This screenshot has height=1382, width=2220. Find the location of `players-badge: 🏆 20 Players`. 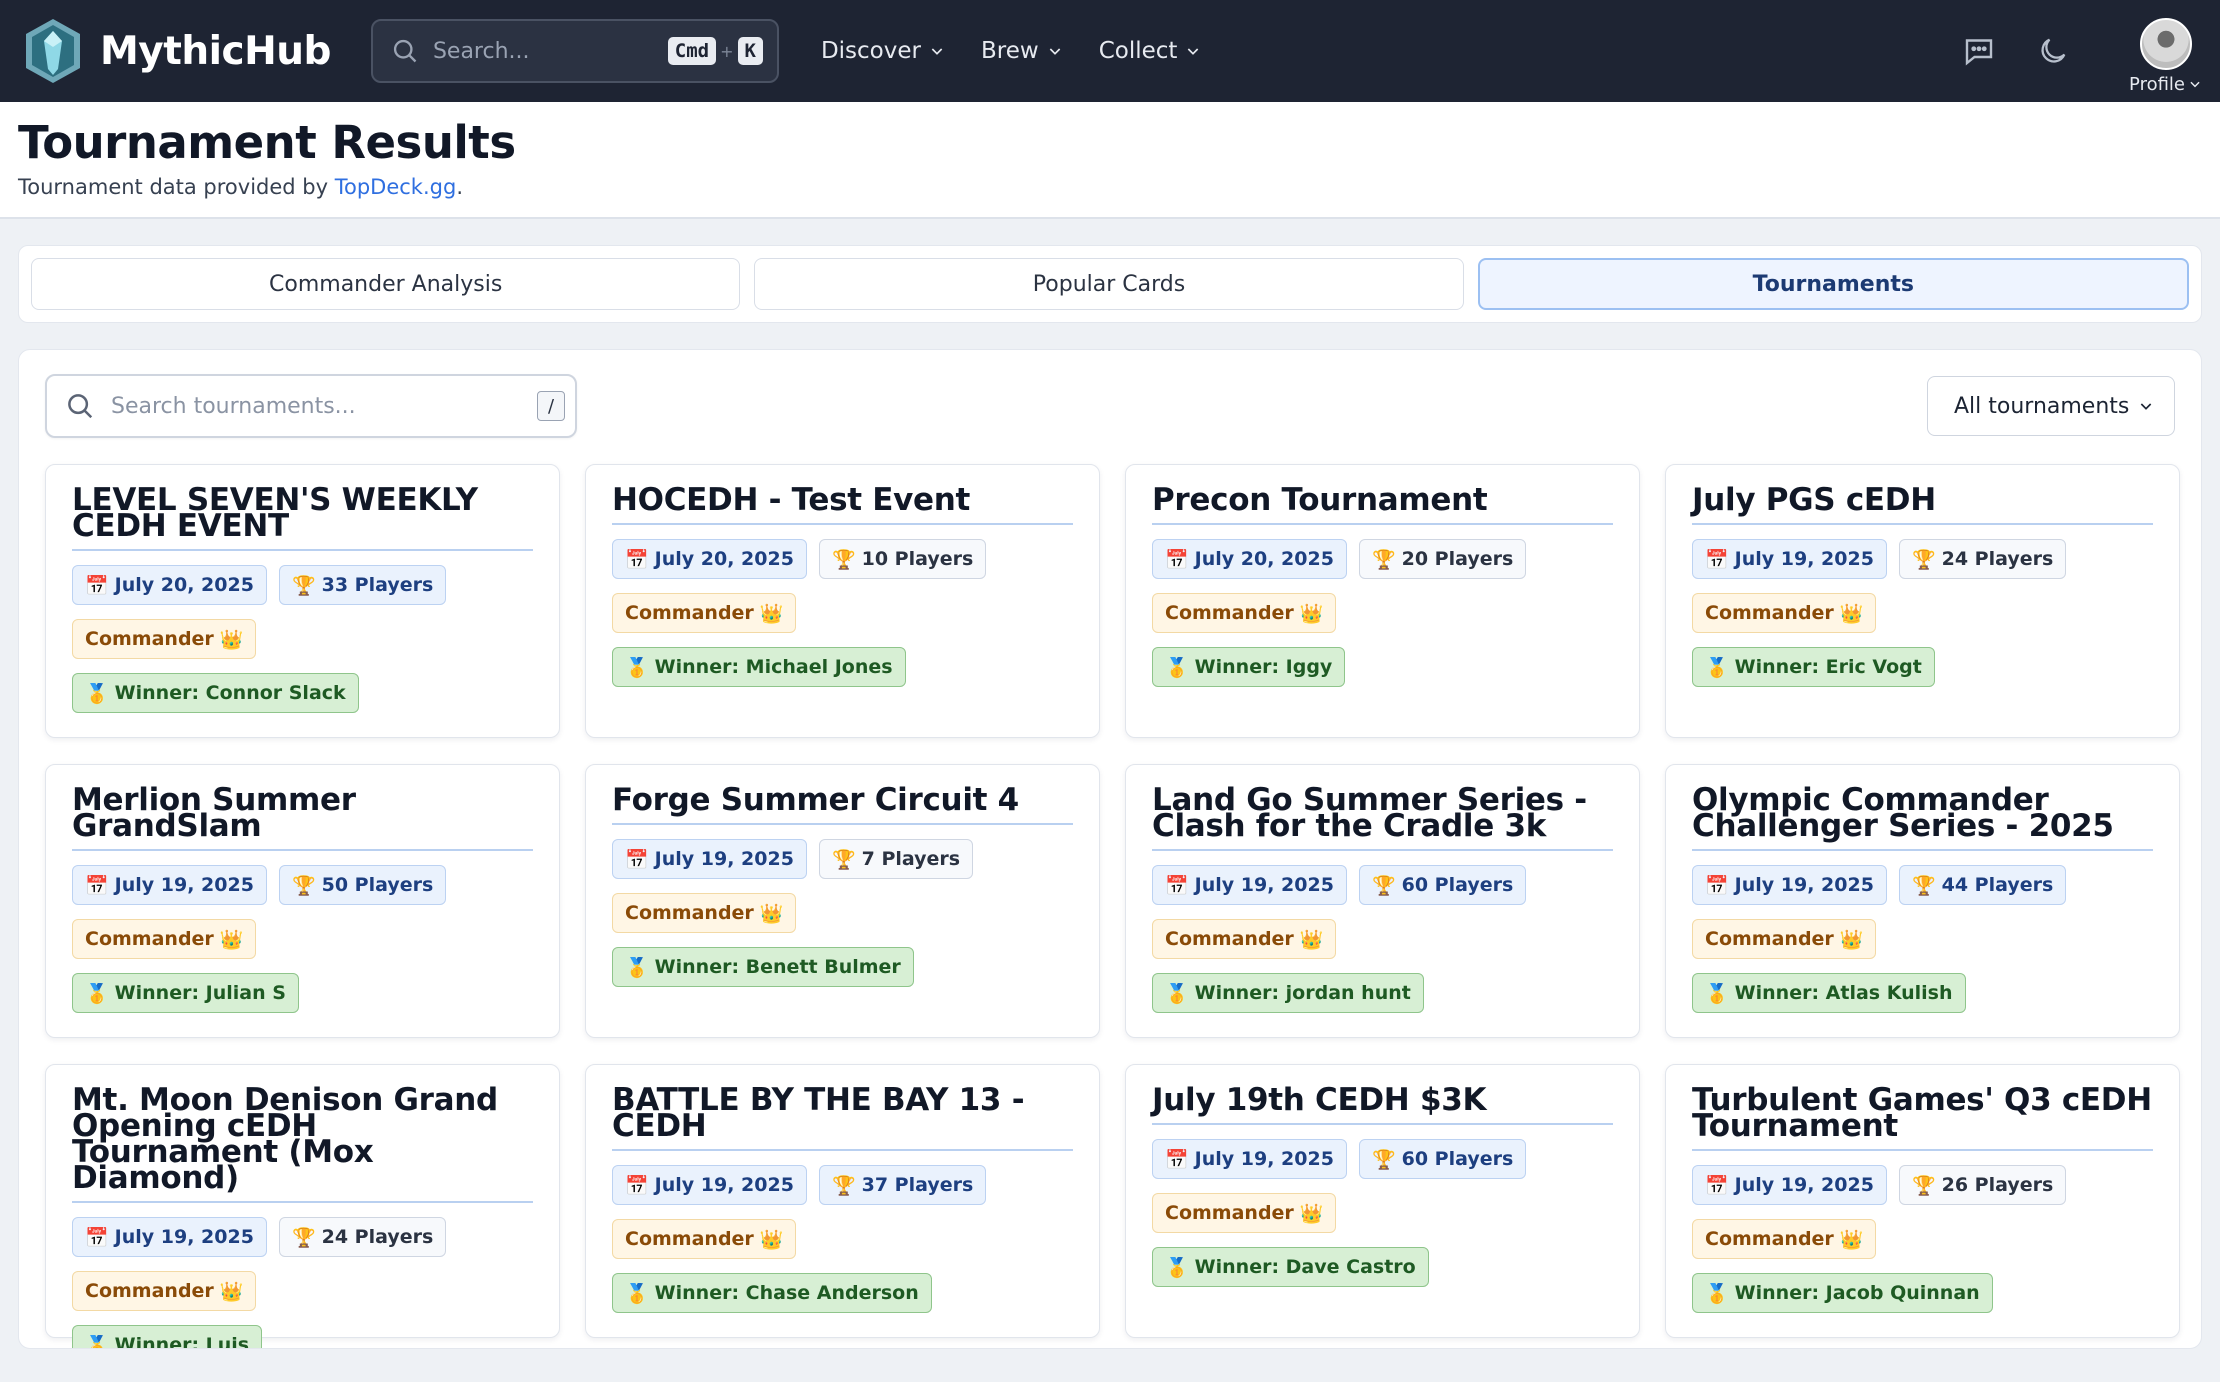

players-badge: 🏆 20 Players is located at coordinates (1442, 559).